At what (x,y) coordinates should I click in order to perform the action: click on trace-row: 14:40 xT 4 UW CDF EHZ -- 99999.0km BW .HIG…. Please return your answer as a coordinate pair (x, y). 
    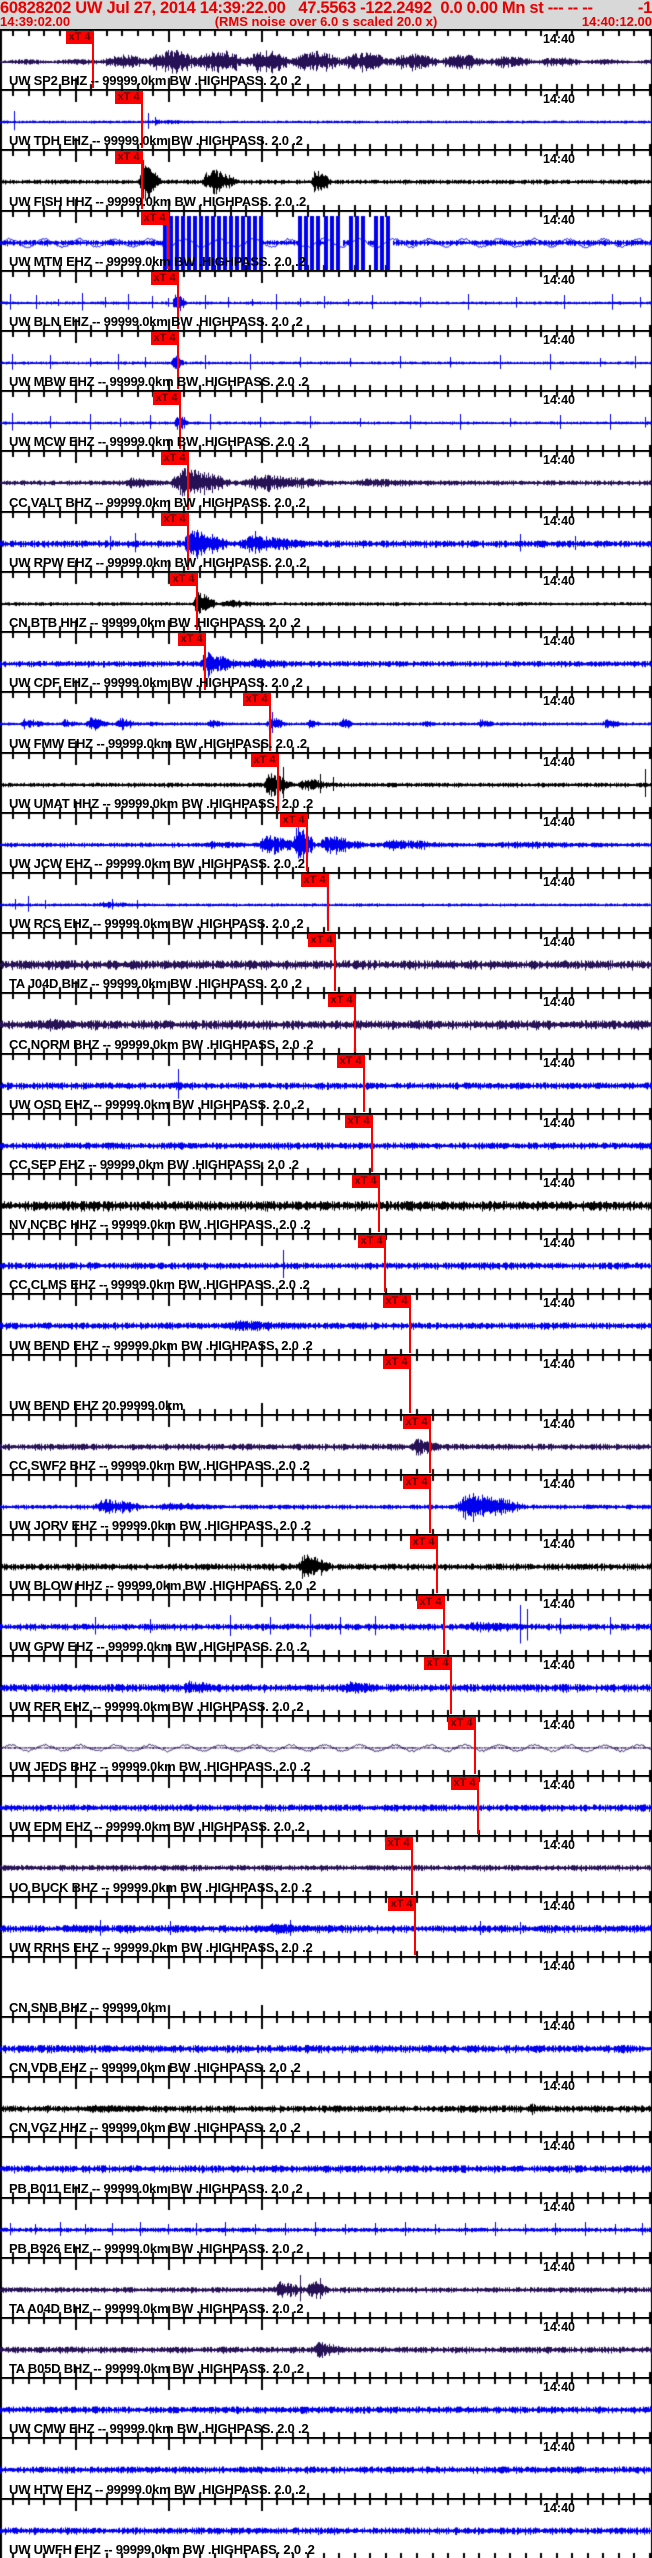
    Looking at the image, I should click on (326, 661).